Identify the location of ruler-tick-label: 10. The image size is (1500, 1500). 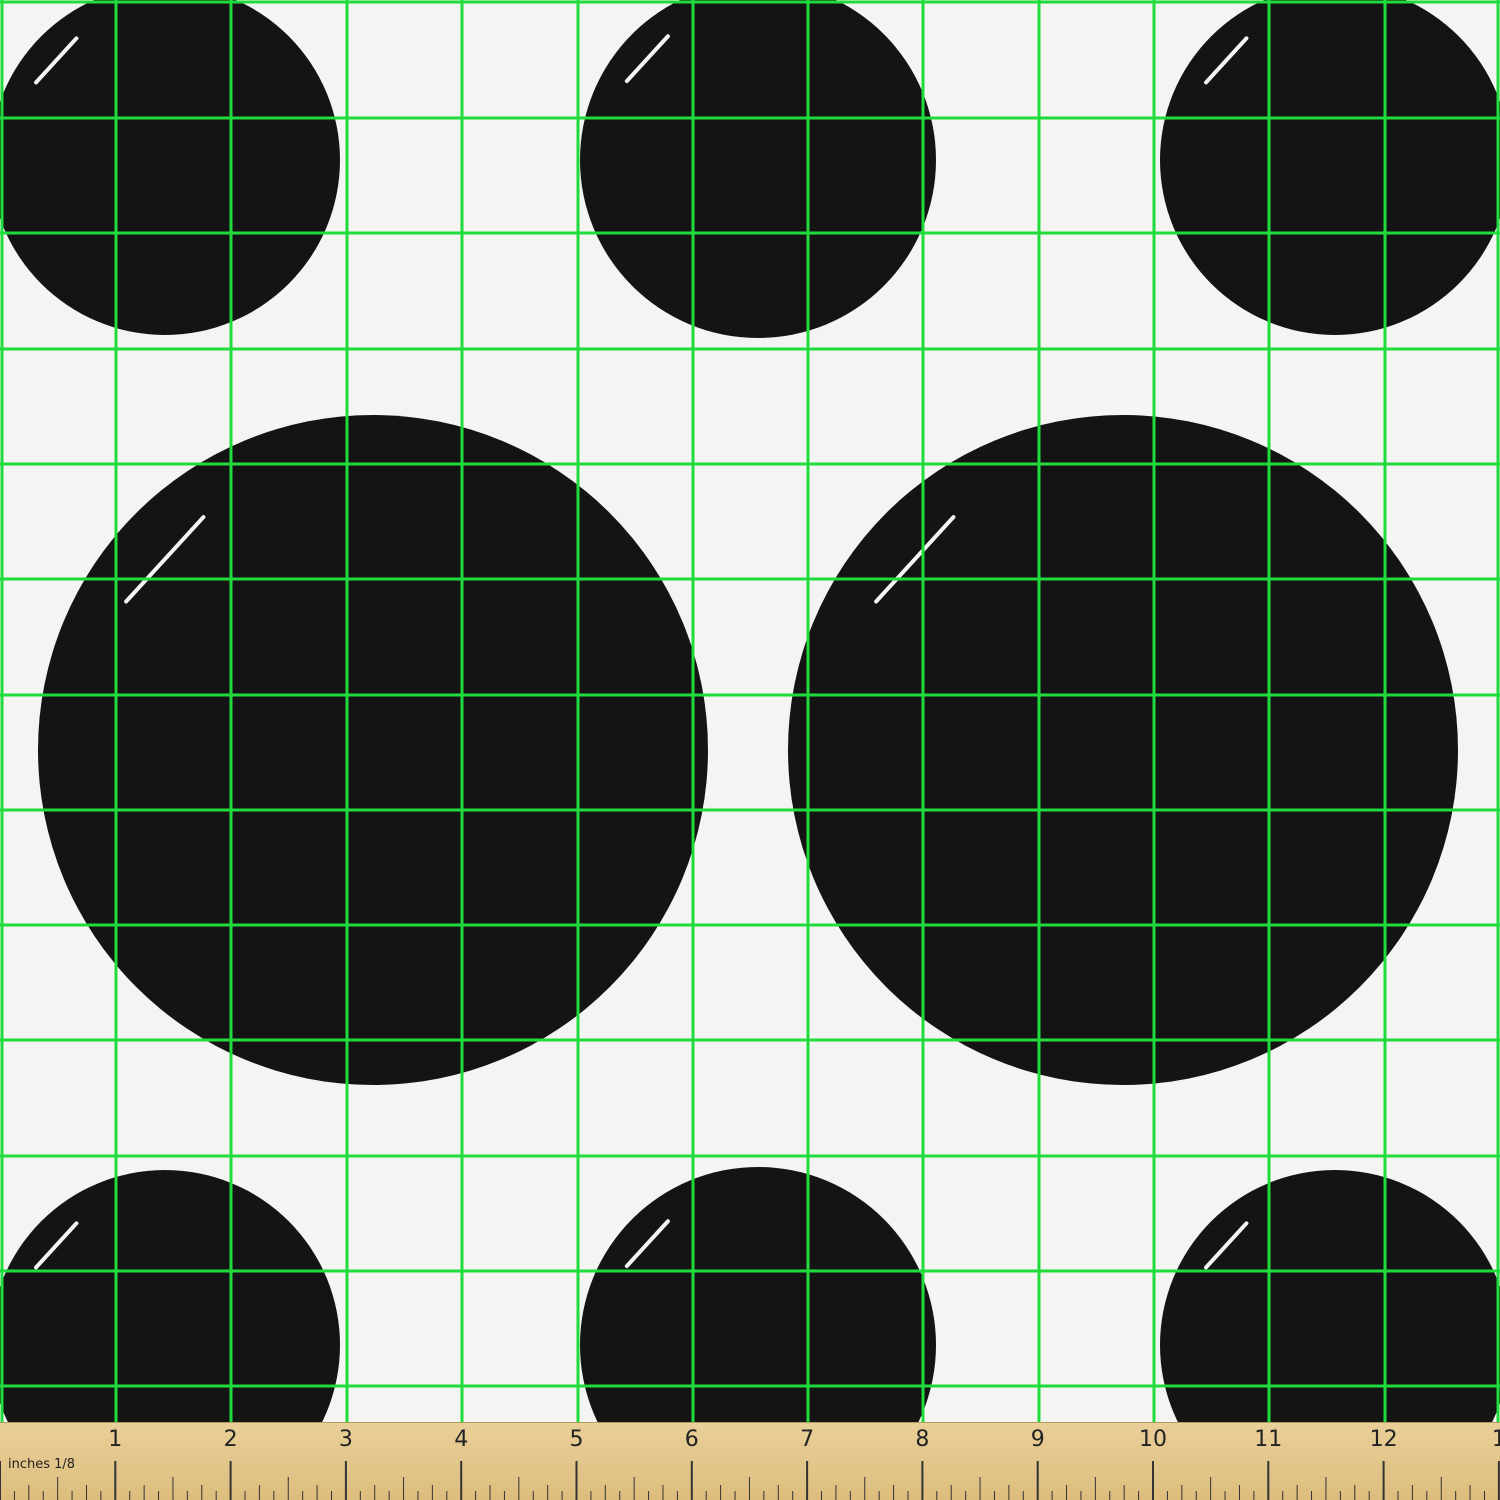
(1153, 1439).